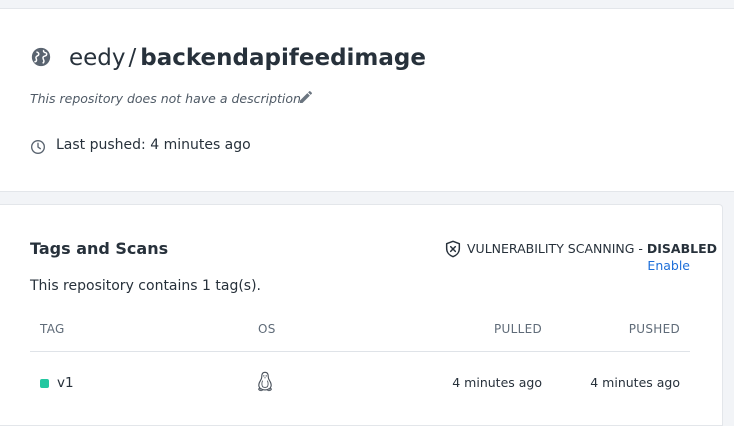 This screenshot has width=734, height=426. Describe the element at coordinates (306, 97) in the screenshot. I see `pencil-icon` at that location.